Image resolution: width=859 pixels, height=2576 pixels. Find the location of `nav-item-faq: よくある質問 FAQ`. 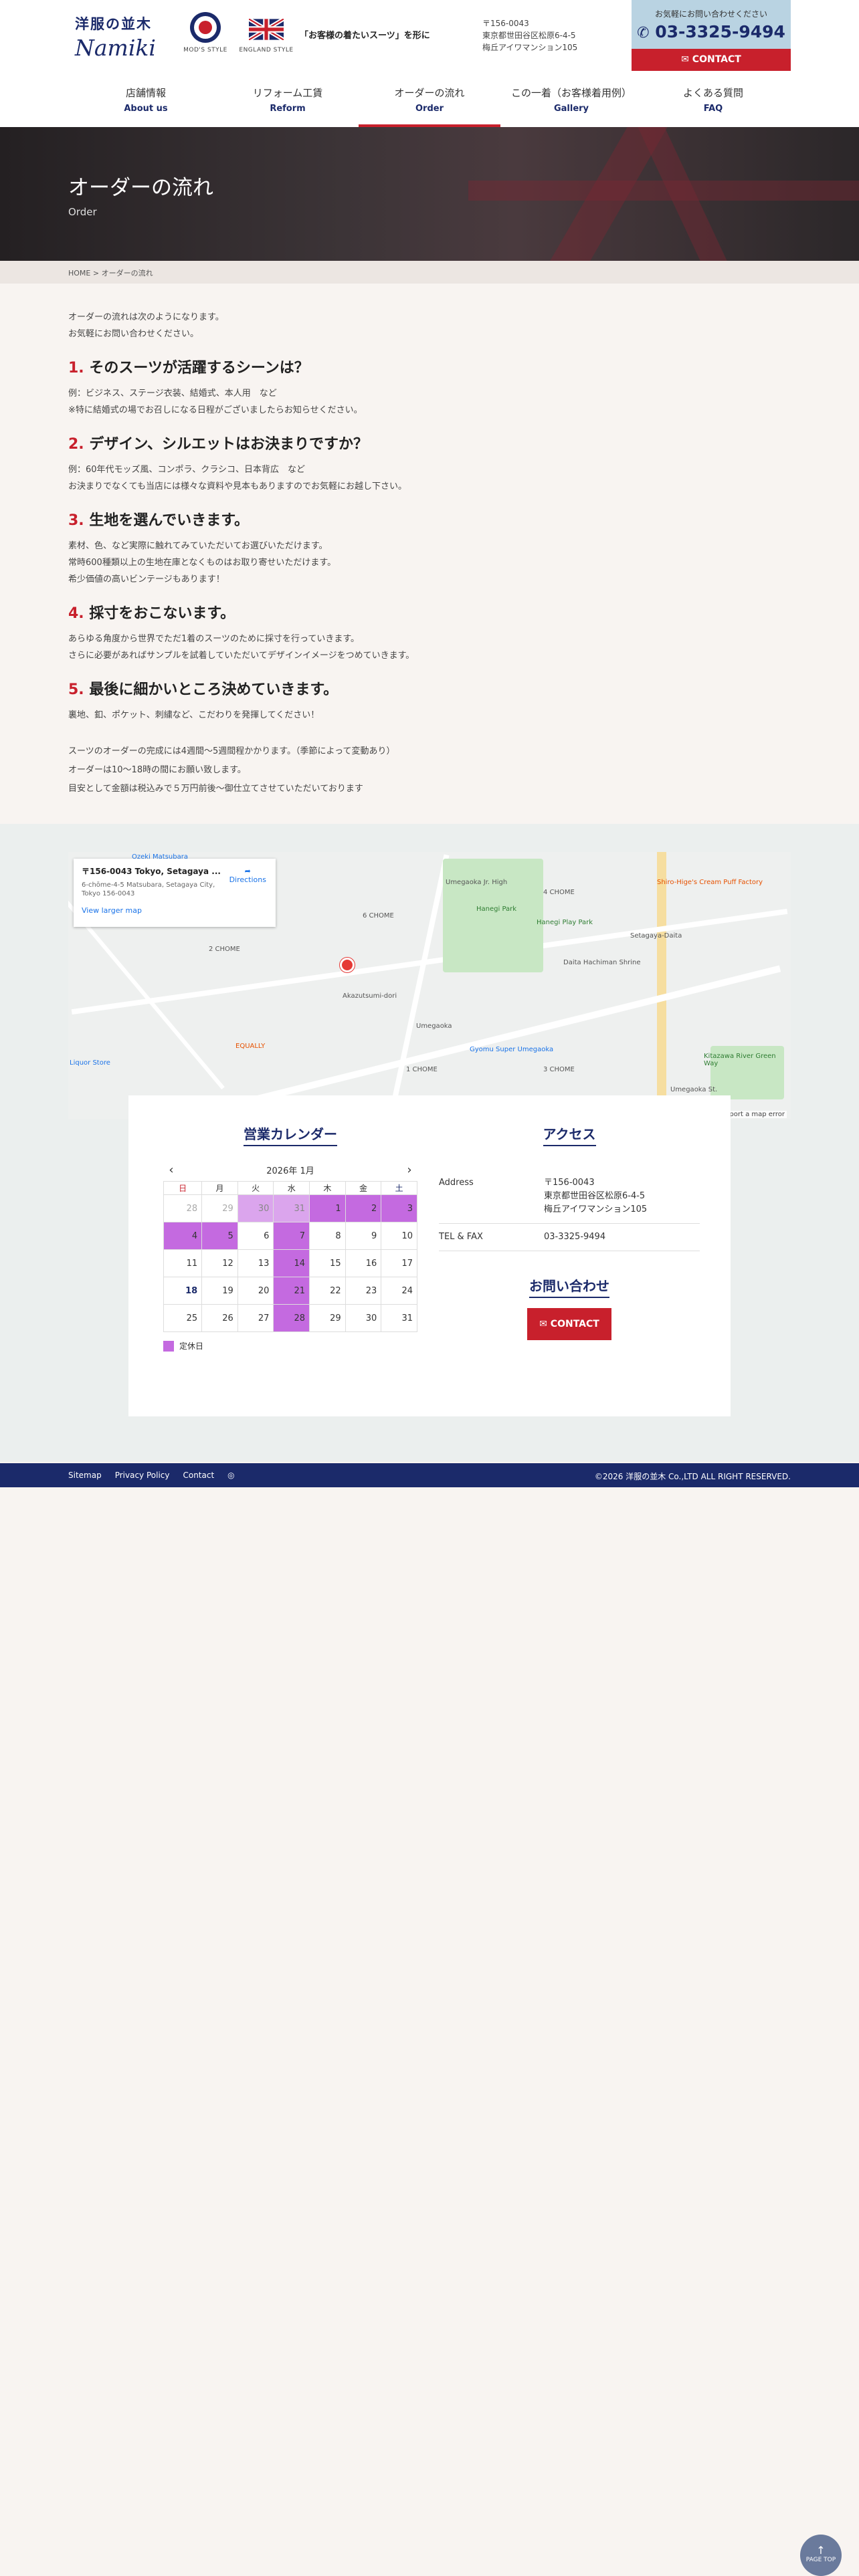

nav-item-faq: よくある質問 FAQ is located at coordinates (713, 103).